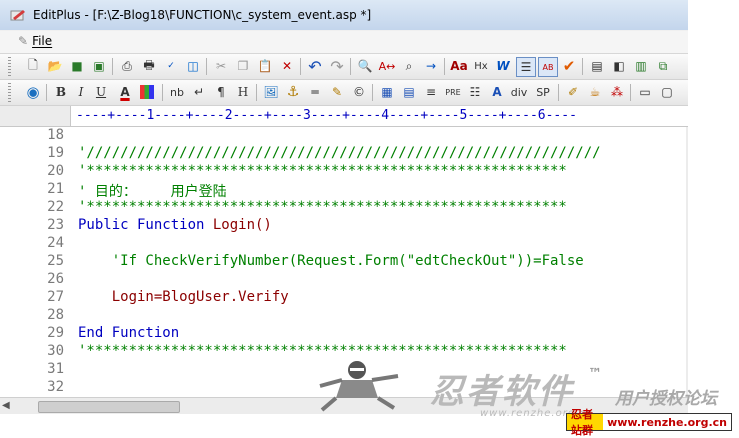 Image resolution: width=739 pixels, height=438 pixels. Describe the element at coordinates (343, 298) in the screenshot. I see `code-line: 27 Login=BlogUser.Verify` at that location.